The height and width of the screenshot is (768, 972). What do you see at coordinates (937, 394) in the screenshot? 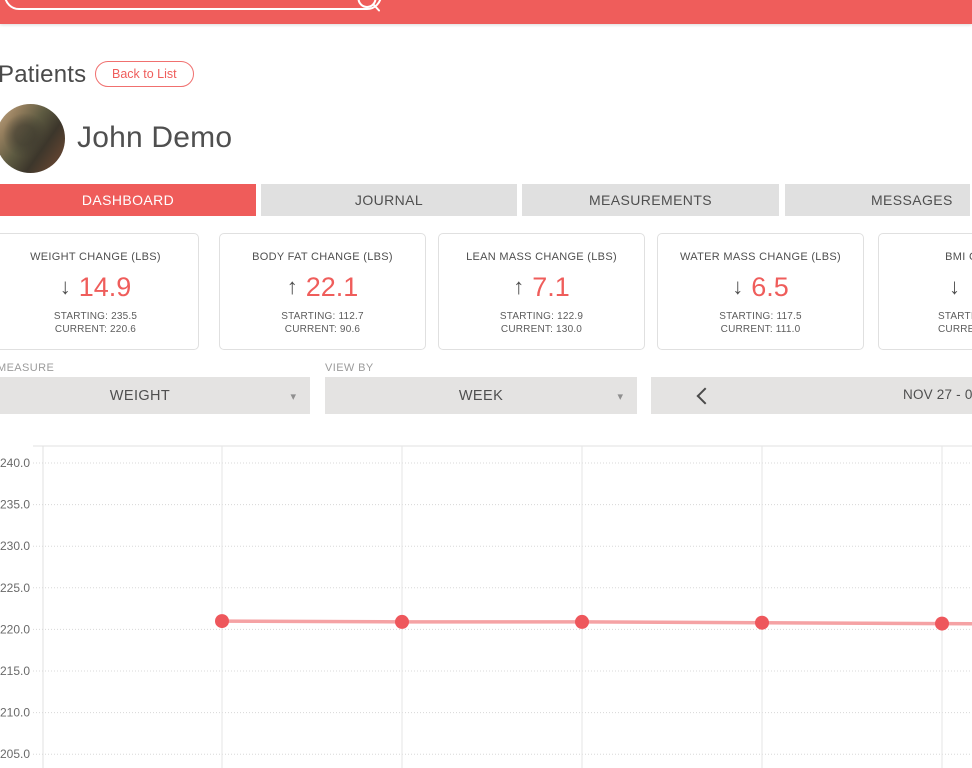
I see `date-range-label: NOV 27 - 03` at bounding box center [937, 394].